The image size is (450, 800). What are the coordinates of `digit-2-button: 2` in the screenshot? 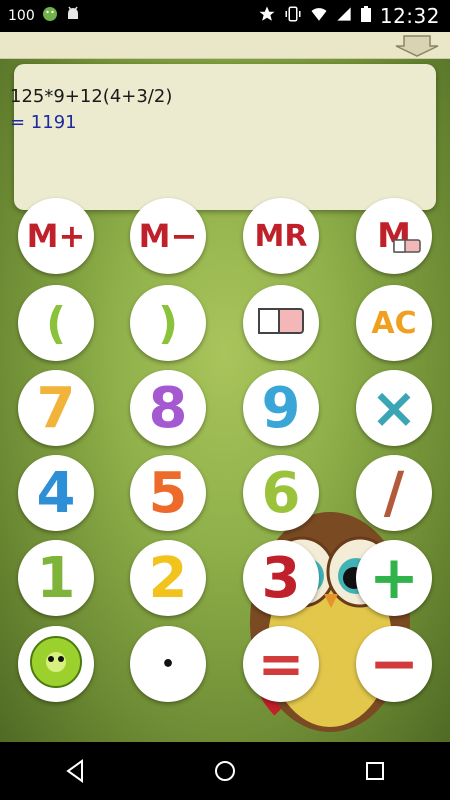 It's located at (168, 578).